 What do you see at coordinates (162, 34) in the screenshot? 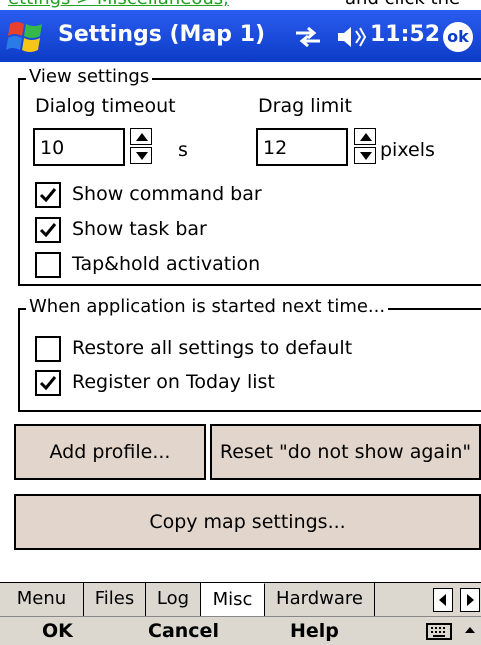
I see `window-title: Settings (Map 1)` at bounding box center [162, 34].